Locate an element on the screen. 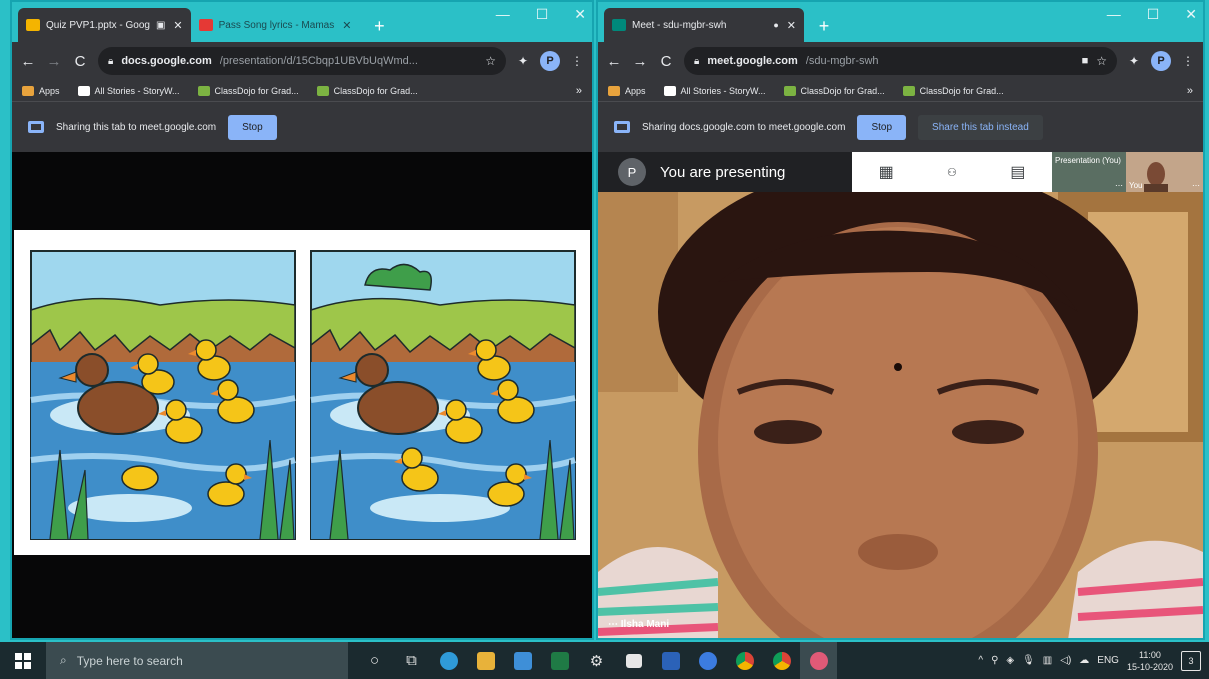 The width and height of the screenshot is (1209, 679). share-this-tab-button: Share this tab instead is located at coordinates (980, 127).